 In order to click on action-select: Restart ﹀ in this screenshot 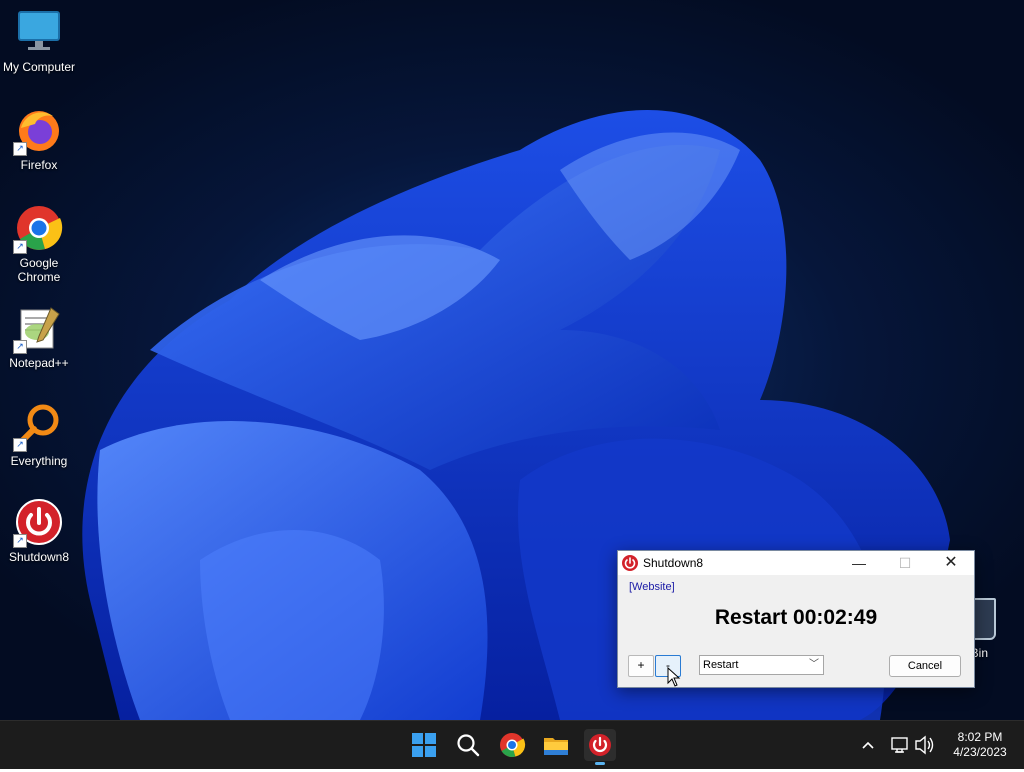, I will do `click(761, 665)`.